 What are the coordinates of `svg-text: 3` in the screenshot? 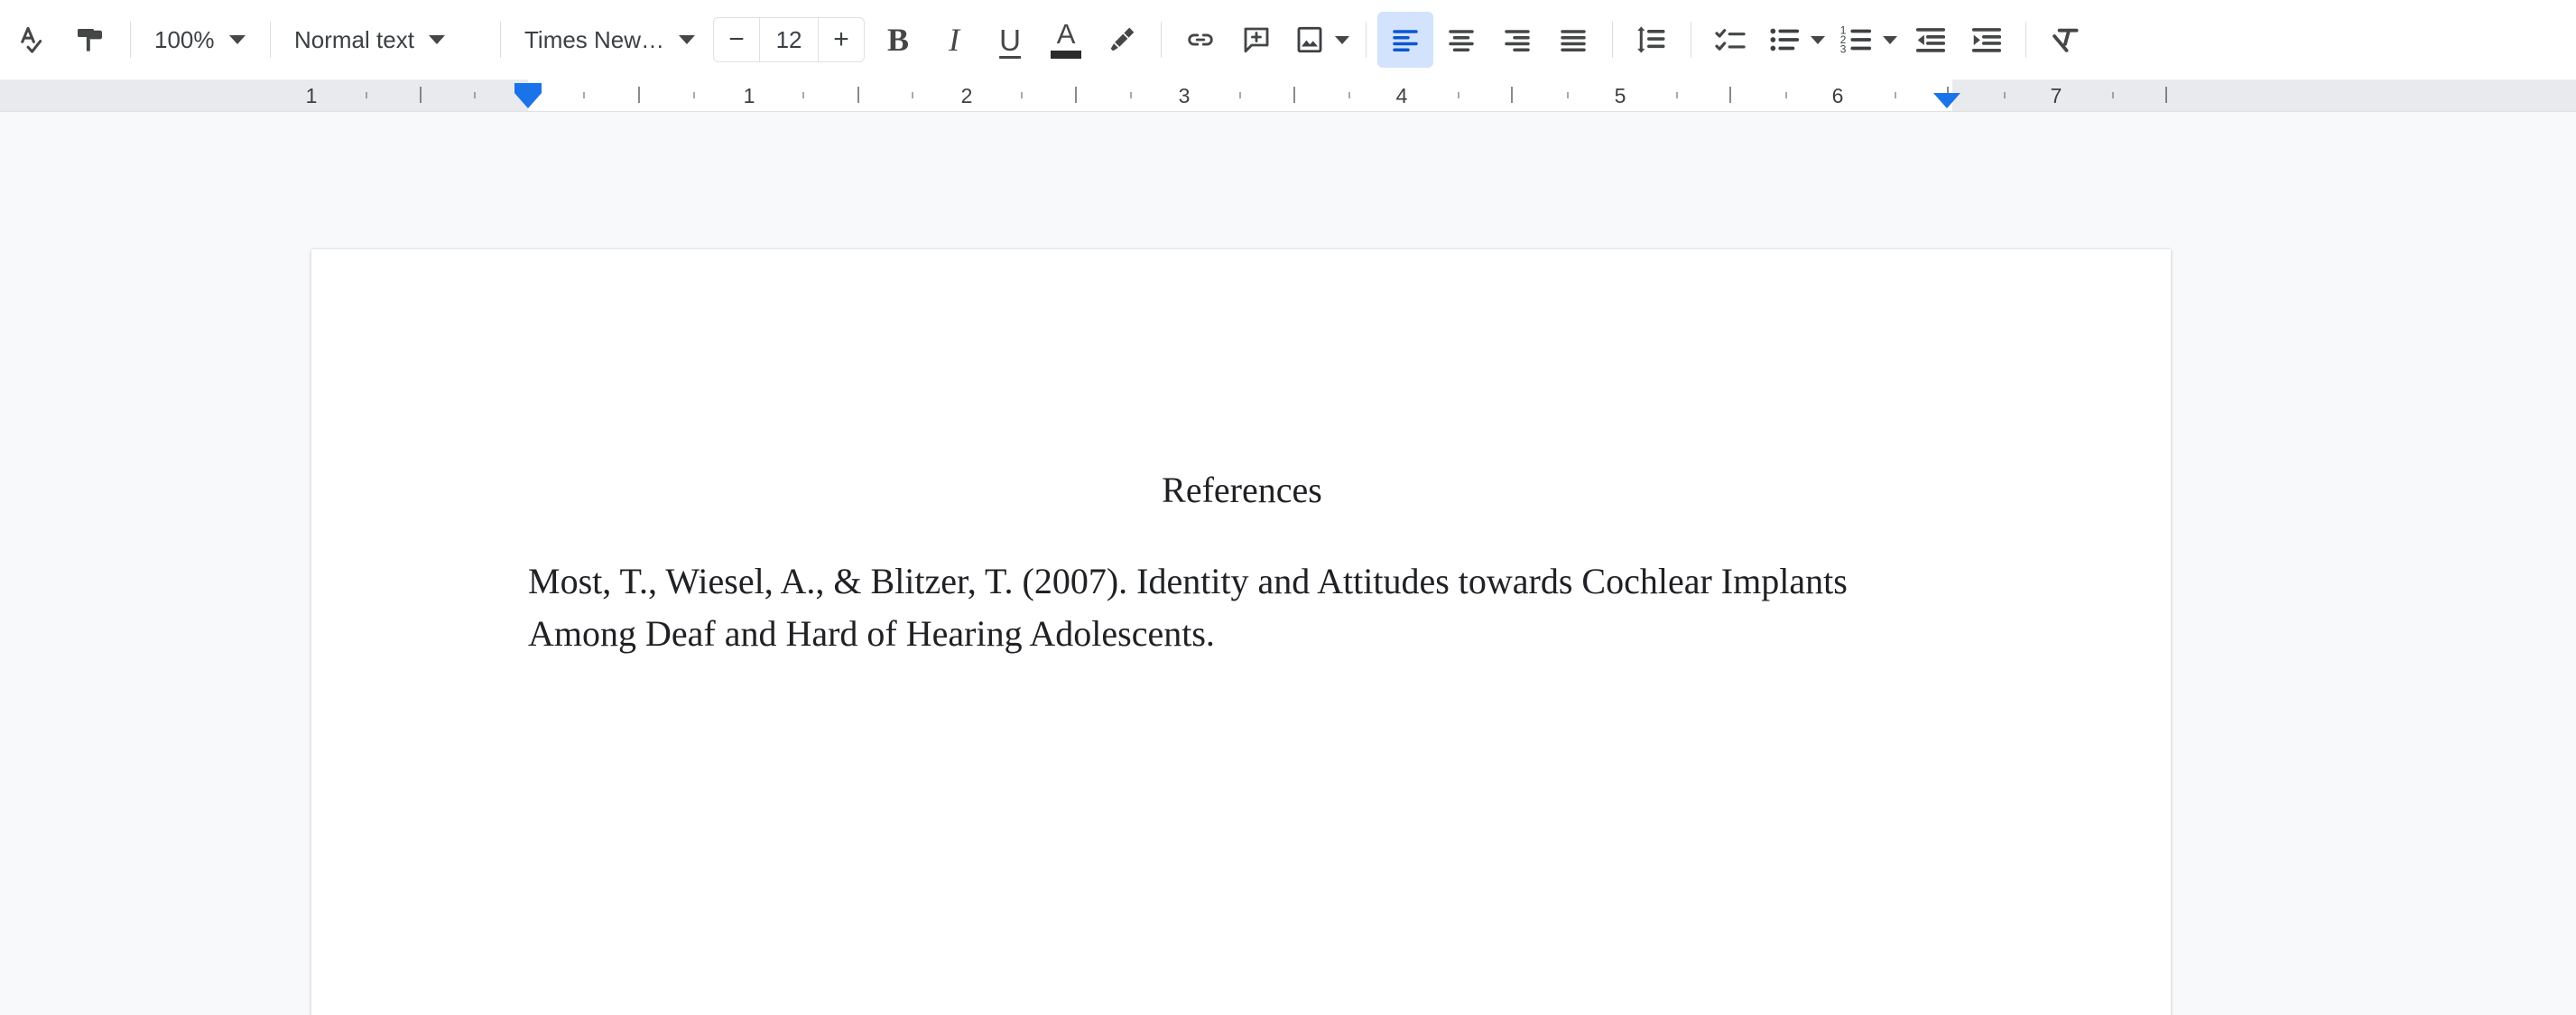 It's located at (1843, 48).